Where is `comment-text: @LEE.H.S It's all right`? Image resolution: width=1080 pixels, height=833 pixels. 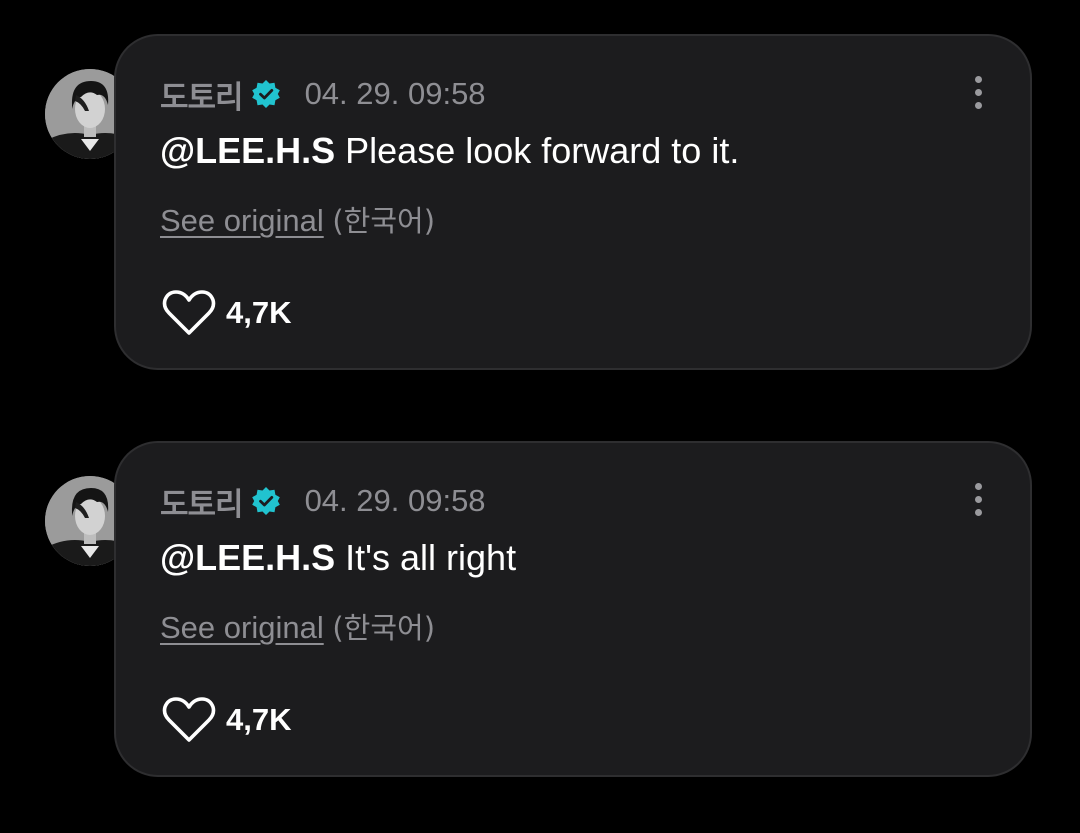
comment-text: @LEE.H.S It's all right is located at coordinates (338, 558).